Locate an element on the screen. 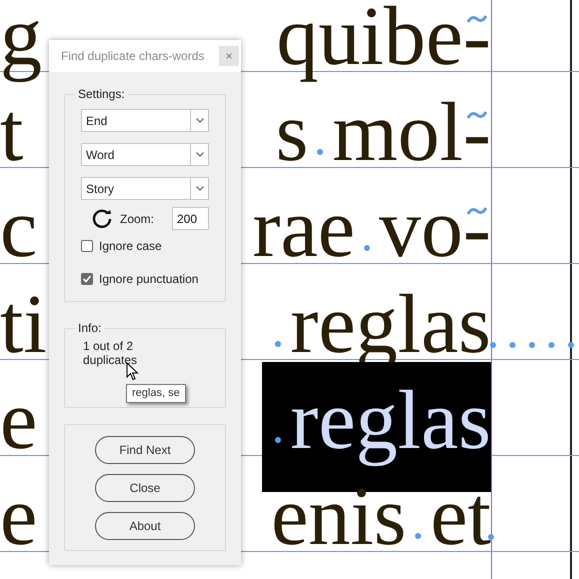 Image resolution: width=579 pixels, height=579 pixels. window-title: Find duplicate chars-words is located at coordinates (132, 56).